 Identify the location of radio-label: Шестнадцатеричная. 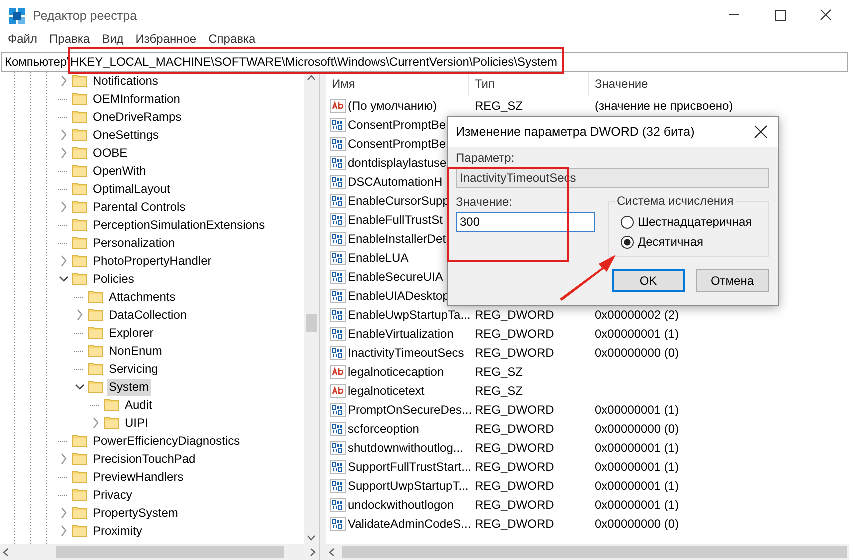
(695, 222).